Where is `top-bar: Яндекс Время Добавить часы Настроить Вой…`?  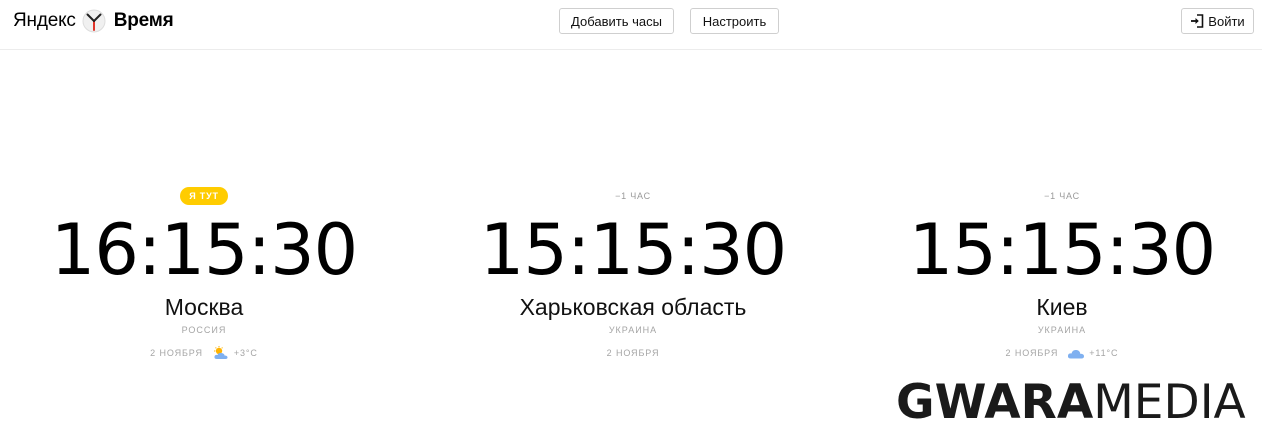
top-bar: Яндекс Время Добавить часы Настроить Вой… is located at coordinates (631, 25).